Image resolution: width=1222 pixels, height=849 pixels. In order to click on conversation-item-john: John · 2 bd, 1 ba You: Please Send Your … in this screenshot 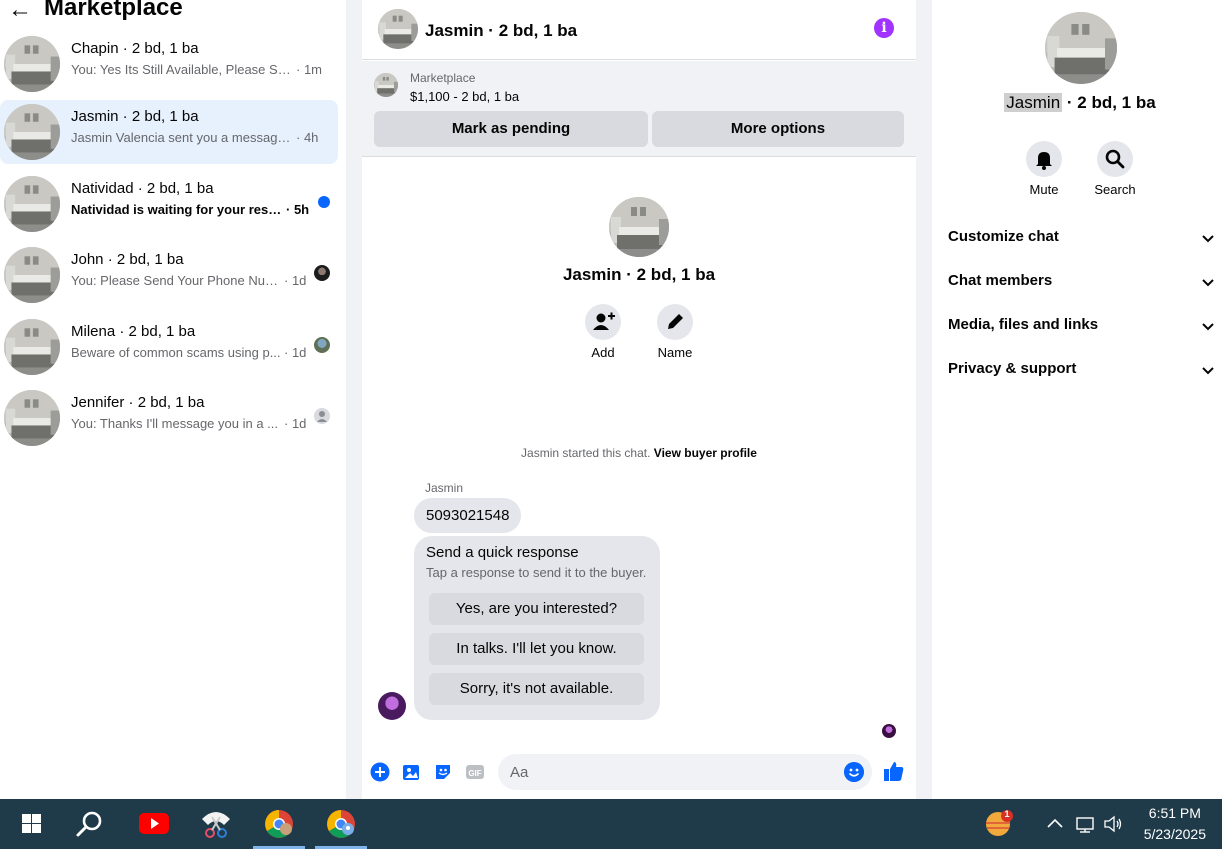, I will do `click(169, 275)`.